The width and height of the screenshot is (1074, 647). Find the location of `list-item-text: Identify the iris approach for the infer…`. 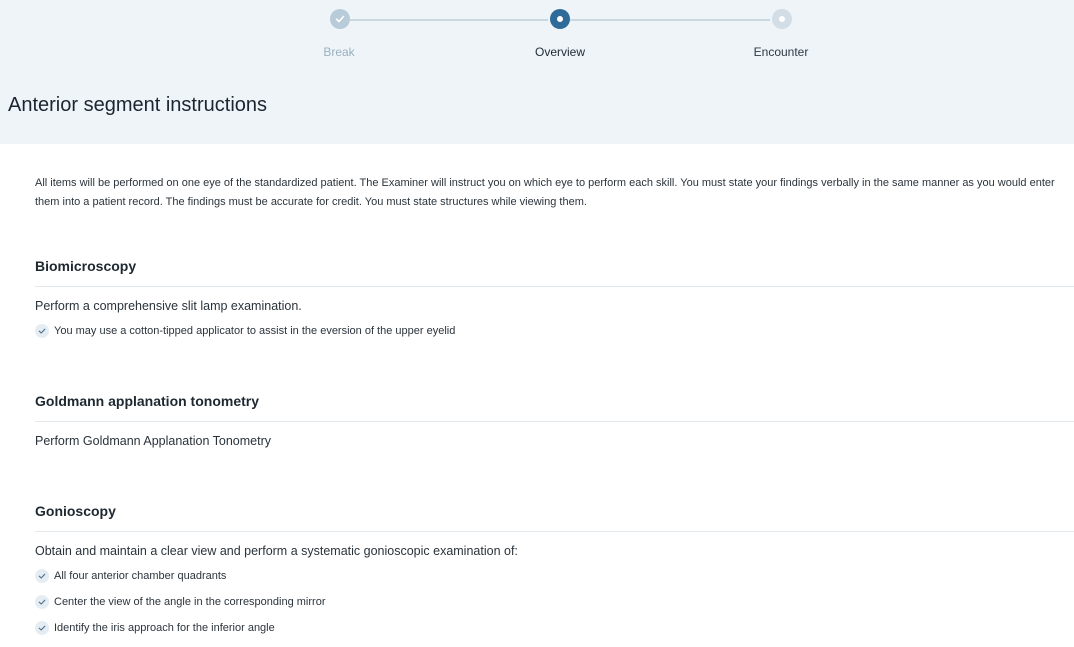

list-item-text: Identify the iris approach for the infer… is located at coordinates (164, 628).